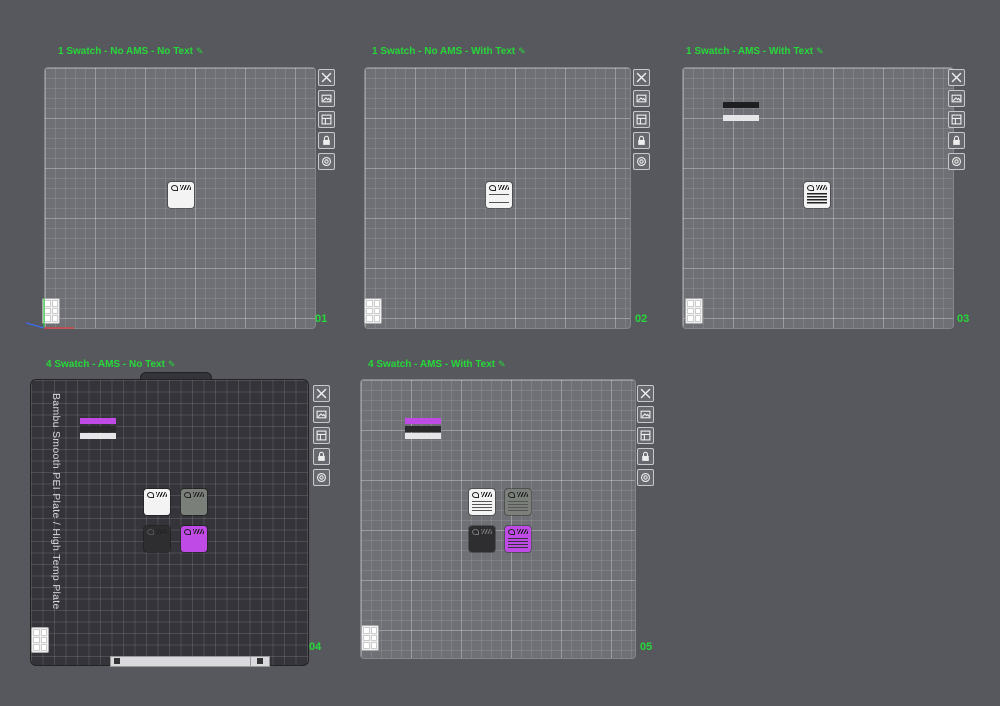  I want to click on plate-label: Bambu Smooth PEI Plate / High Temp Plate, so click(56, 501).